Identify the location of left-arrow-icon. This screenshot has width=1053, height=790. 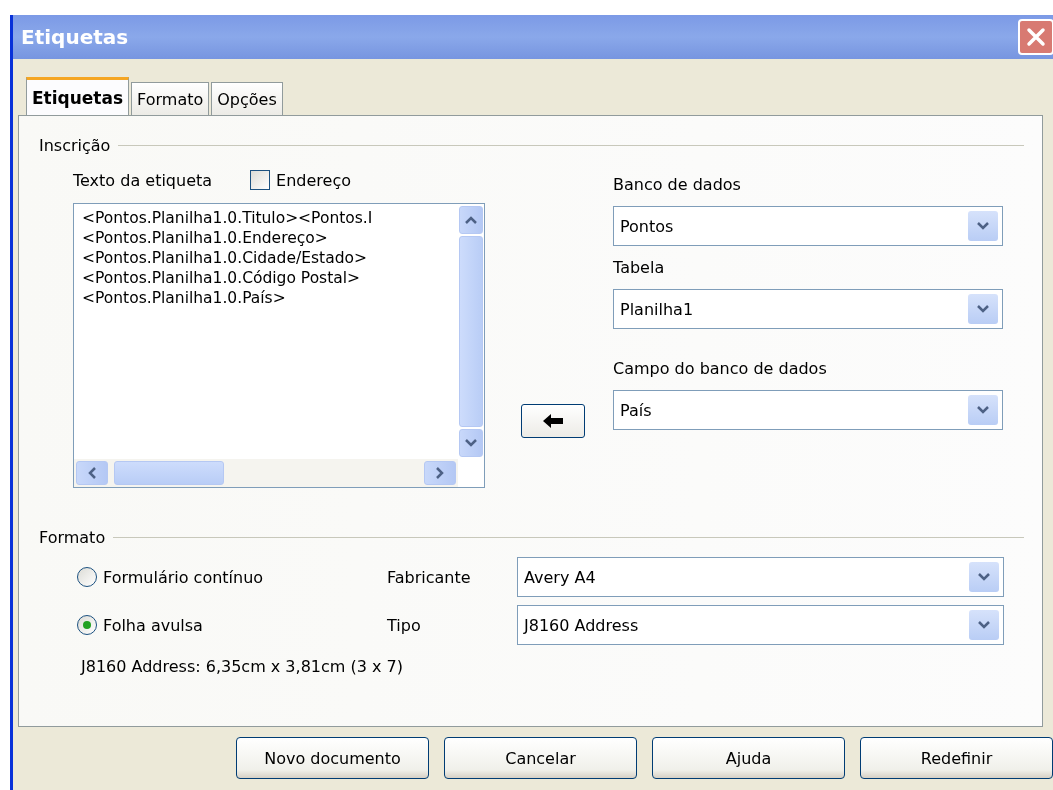
(553, 421).